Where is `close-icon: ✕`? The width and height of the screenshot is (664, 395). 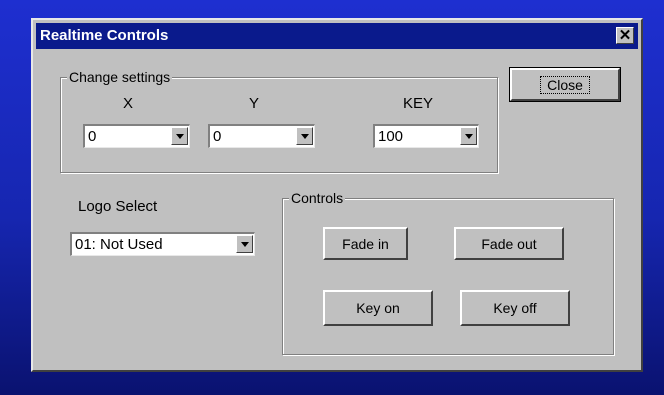
close-icon: ✕ is located at coordinates (625, 35).